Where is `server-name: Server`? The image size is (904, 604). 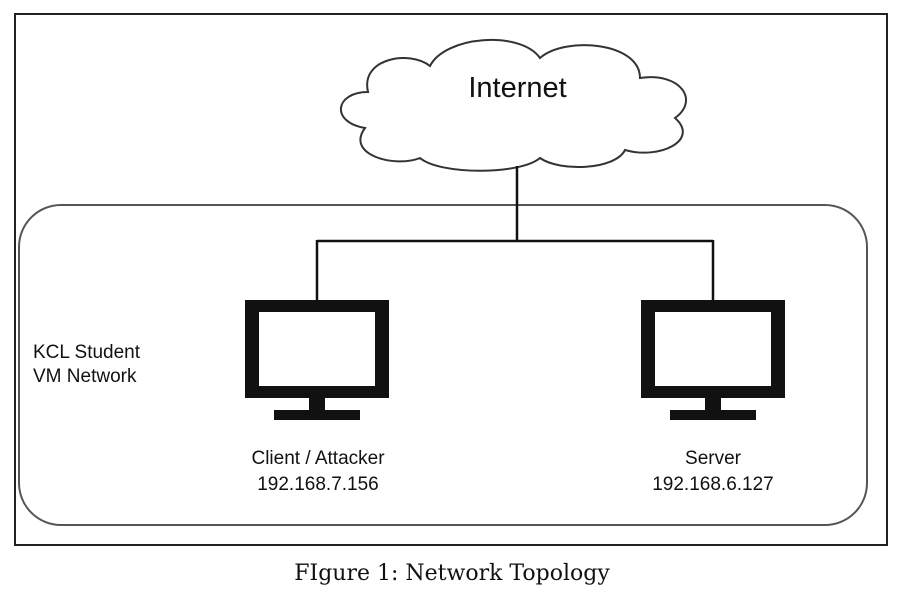 server-name: Server is located at coordinates (713, 458).